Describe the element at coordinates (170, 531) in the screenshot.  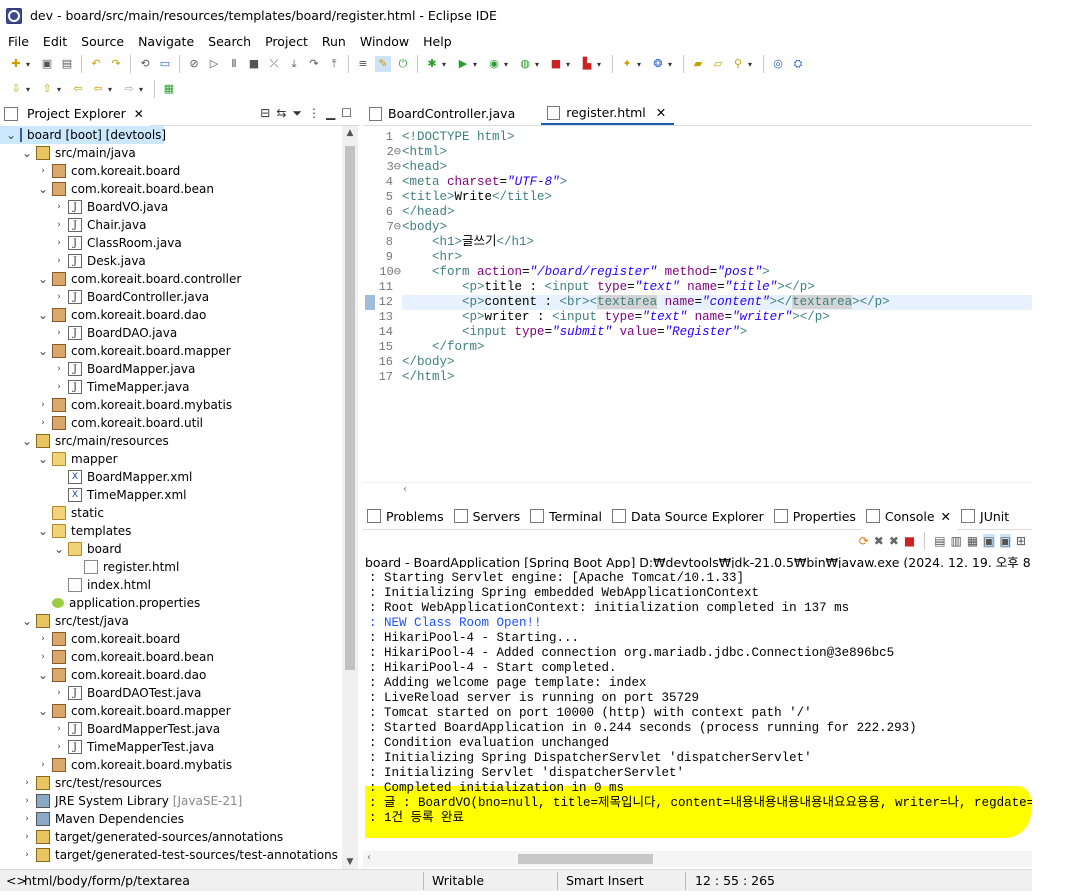
I see `tree-item: ⌄ templates` at that location.